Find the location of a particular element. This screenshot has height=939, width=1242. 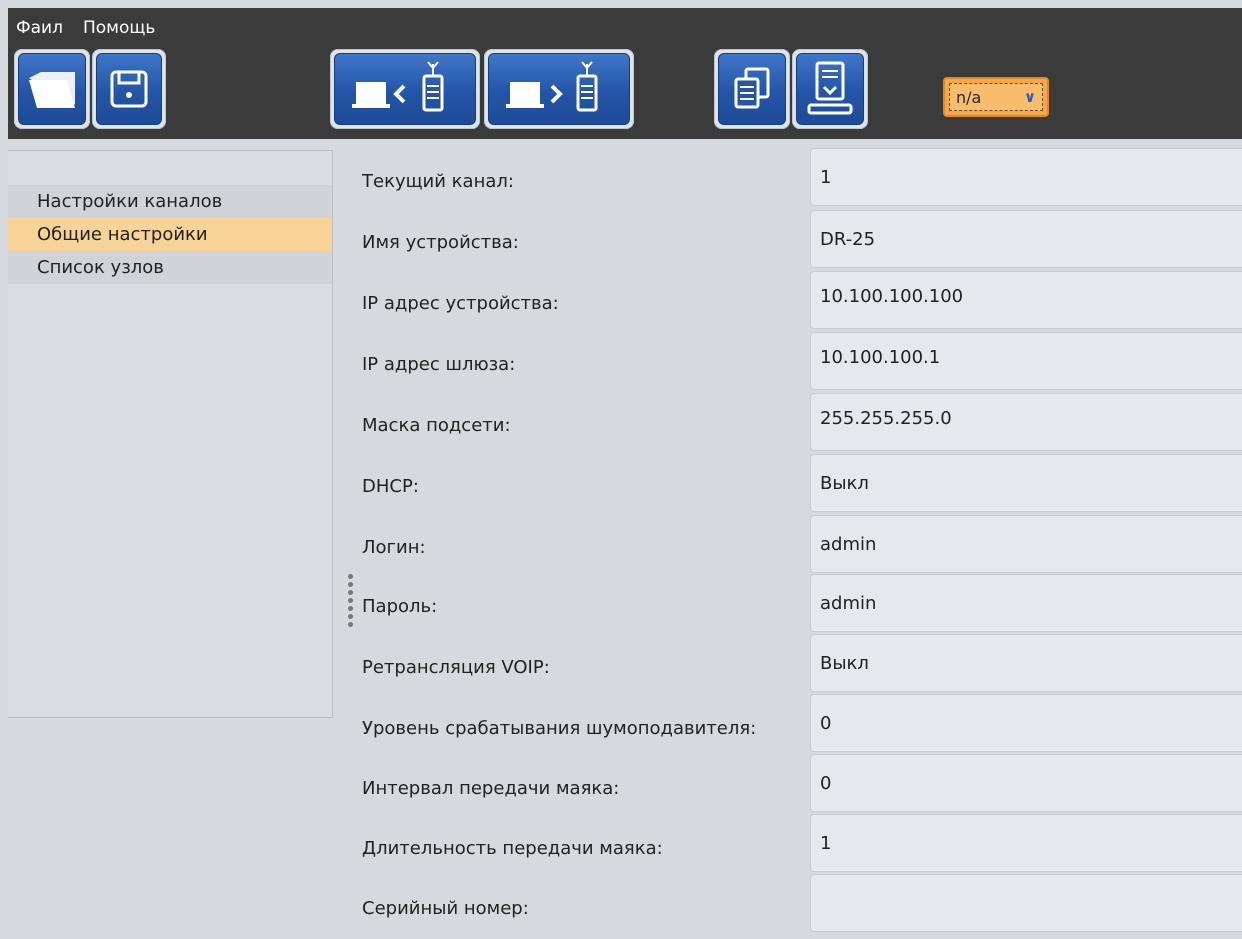

open-file-button is located at coordinates (52, 89).